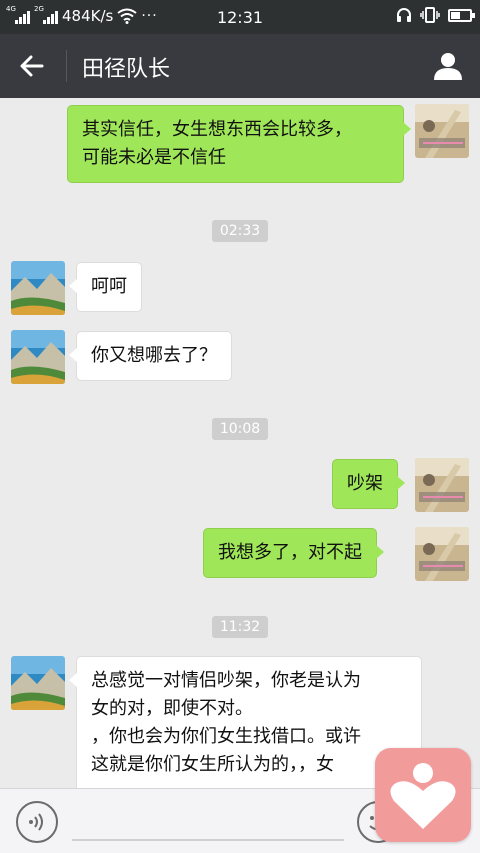 Image resolution: width=480 pixels, height=853 pixels. I want to click on message-bubble-sent: 我想多了，对不起, so click(293, 553).